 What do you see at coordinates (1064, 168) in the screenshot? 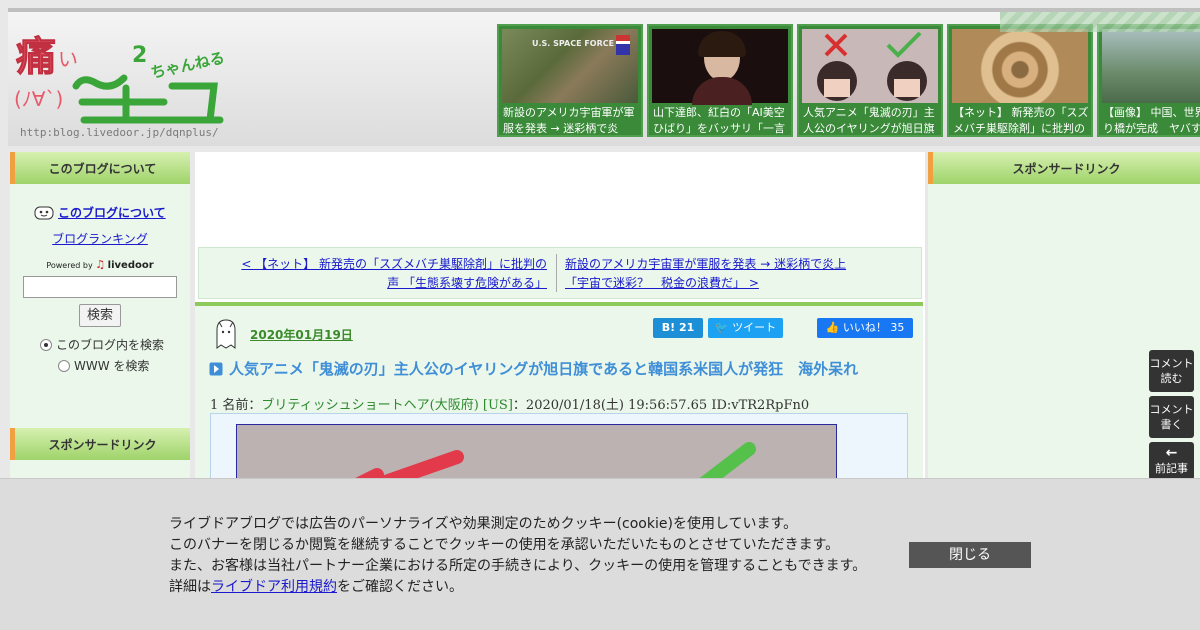
I see `sidebar-heading-sponsor-right: スポンサードリンク` at bounding box center [1064, 168].